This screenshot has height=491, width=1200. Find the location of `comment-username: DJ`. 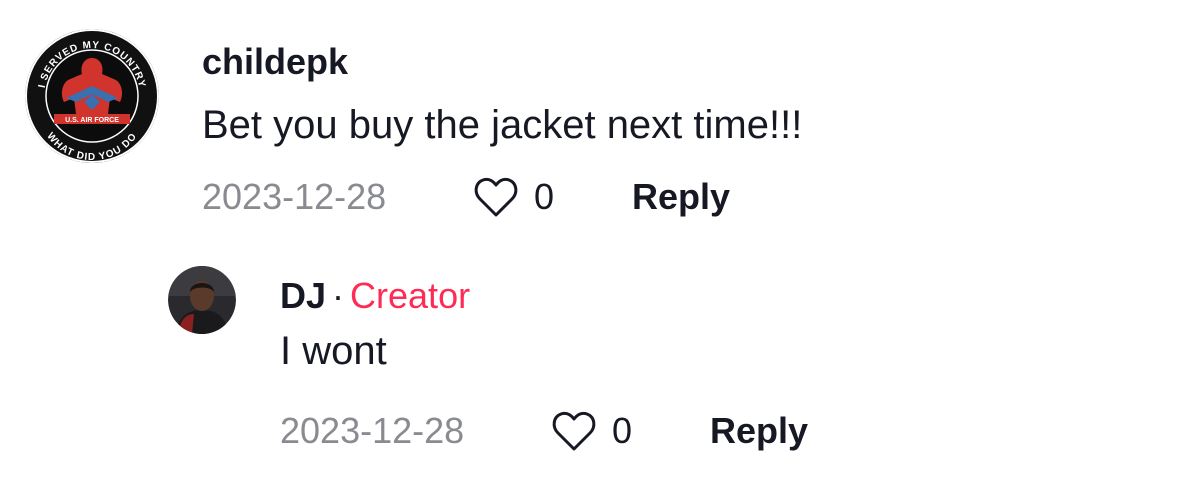

comment-username: DJ is located at coordinates (303, 295).